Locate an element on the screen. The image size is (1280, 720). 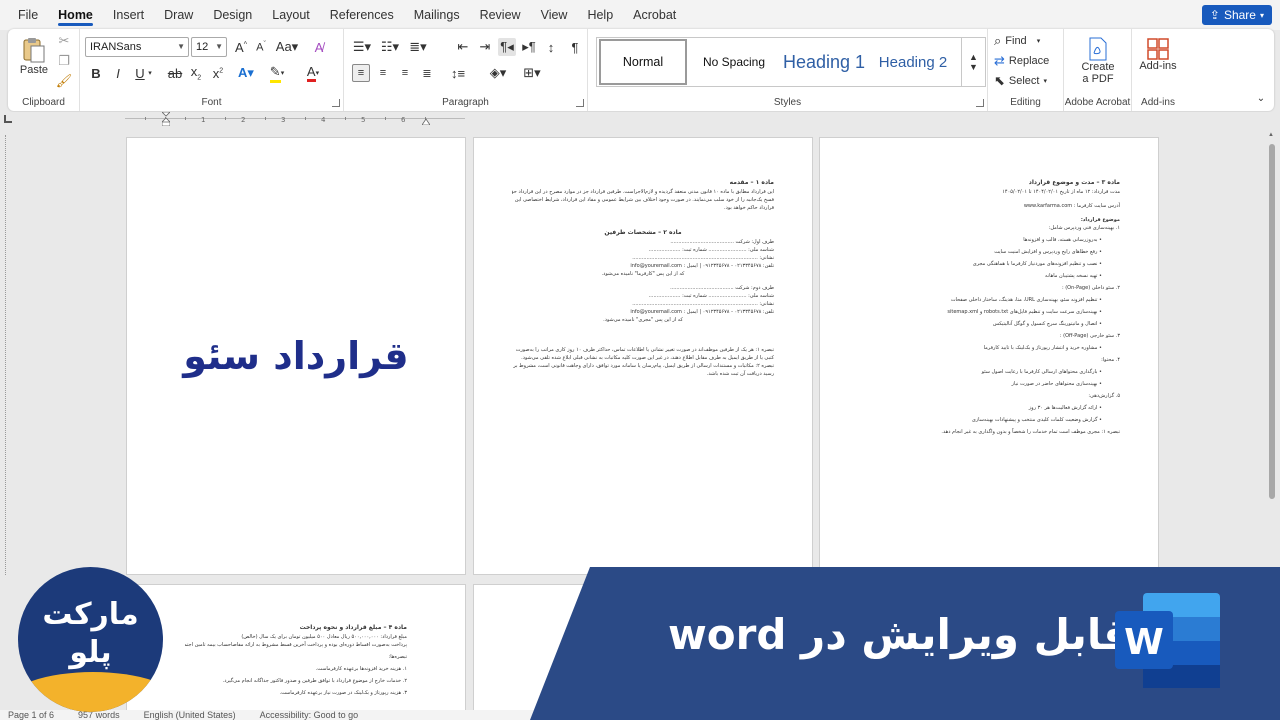
paragraph-dialog-launcher-icon is located at coordinates (580, 103).